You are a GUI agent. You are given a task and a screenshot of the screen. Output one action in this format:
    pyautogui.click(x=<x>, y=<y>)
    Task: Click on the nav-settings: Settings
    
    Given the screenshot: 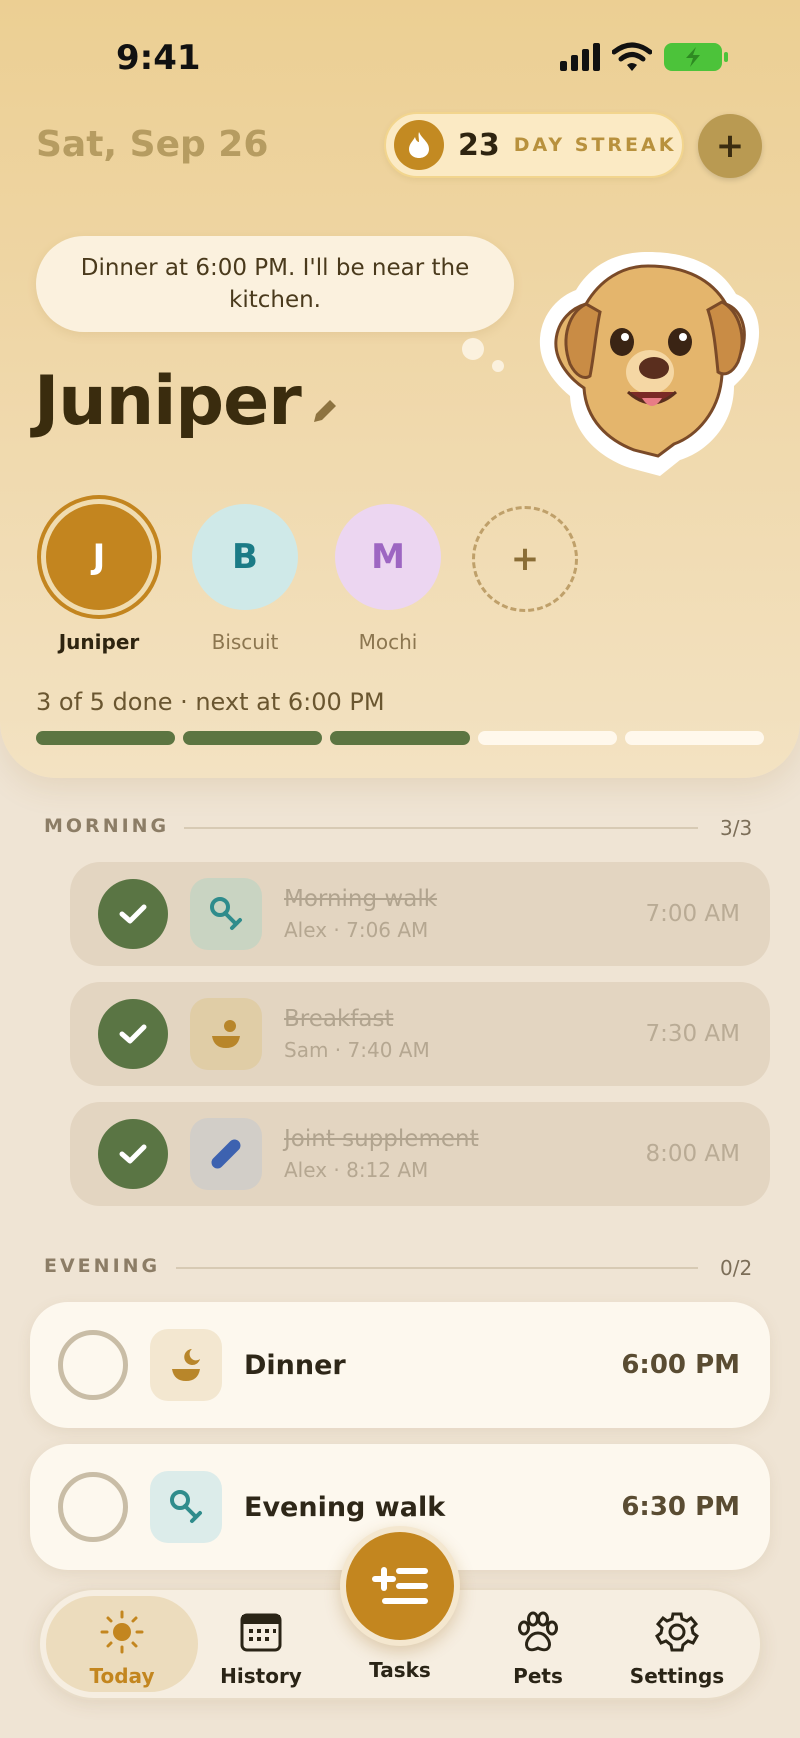 What is the action you would take?
    pyautogui.click(x=677, y=1649)
    